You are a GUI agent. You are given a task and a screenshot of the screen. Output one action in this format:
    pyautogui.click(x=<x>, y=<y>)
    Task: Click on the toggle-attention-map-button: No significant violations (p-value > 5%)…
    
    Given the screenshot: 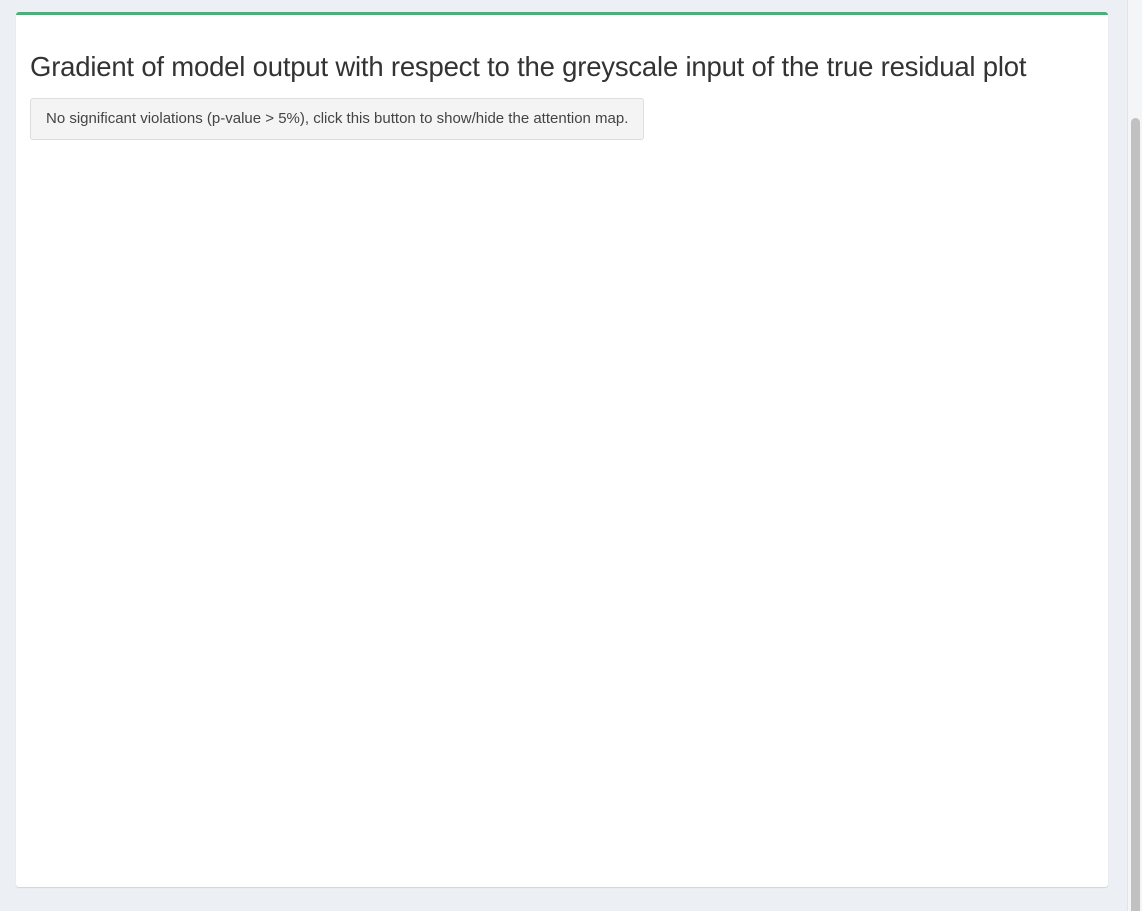 What is the action you would take?
    pyautogui.click(x=337, y=119)
    